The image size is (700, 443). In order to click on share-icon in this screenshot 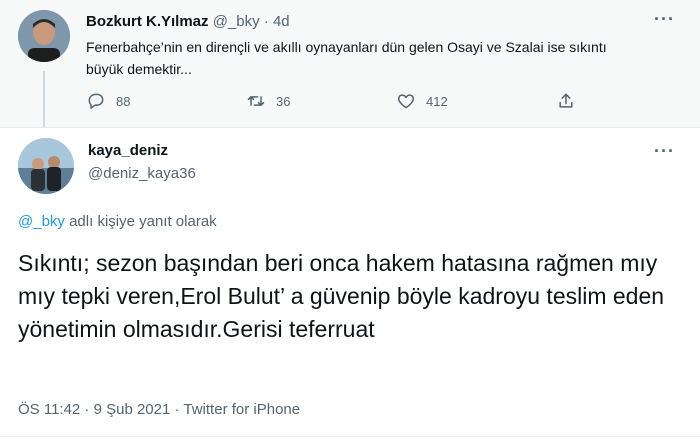, I will do `click(566, 100)`.